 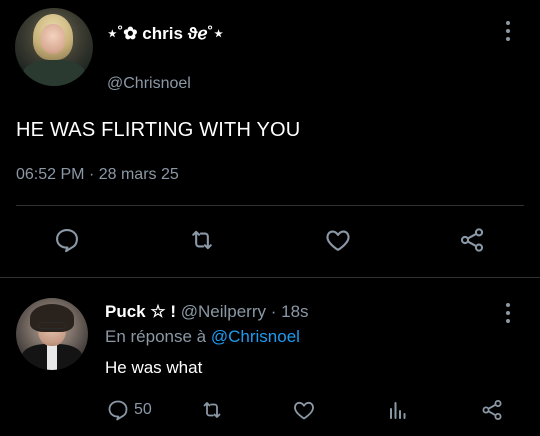 What do you see at coordinates (143, 409) in the screenshot?
I see `reply-count: 50` at bounding box center [143, 409].